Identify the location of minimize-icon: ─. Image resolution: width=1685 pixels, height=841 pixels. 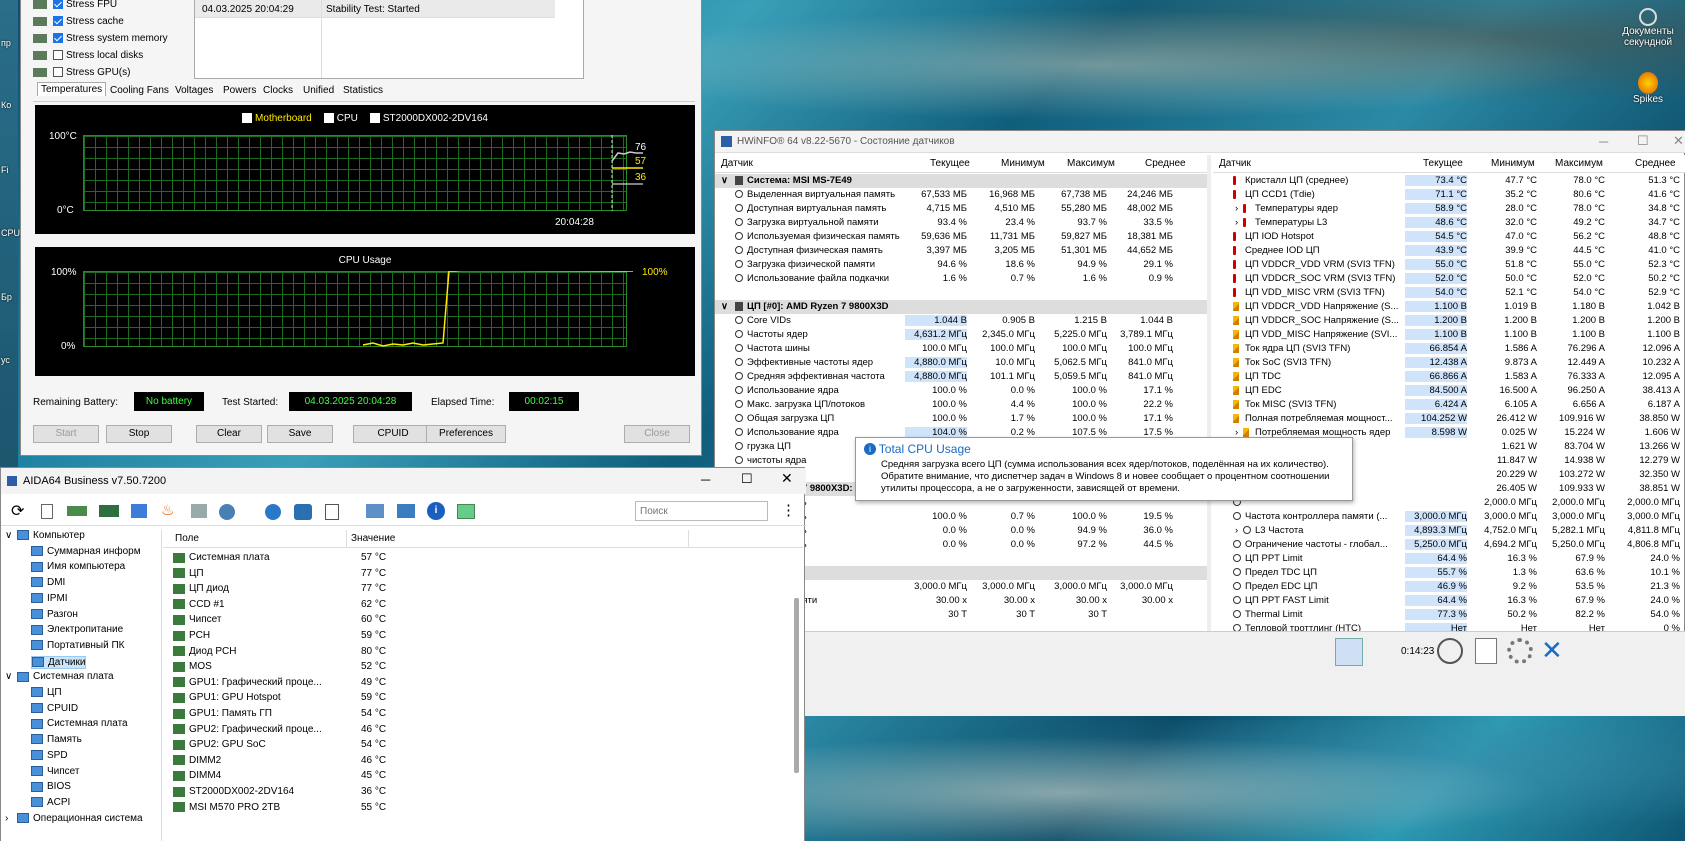
(1603, 141).